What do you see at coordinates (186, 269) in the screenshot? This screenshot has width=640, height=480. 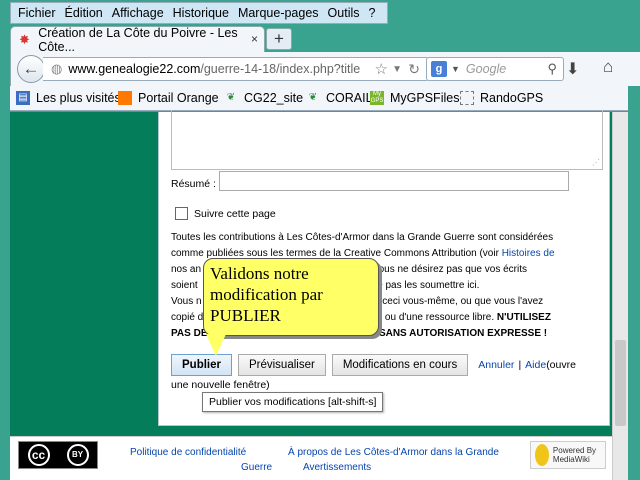 I see `legal-line: nos an` at bounding box center [186, 269].